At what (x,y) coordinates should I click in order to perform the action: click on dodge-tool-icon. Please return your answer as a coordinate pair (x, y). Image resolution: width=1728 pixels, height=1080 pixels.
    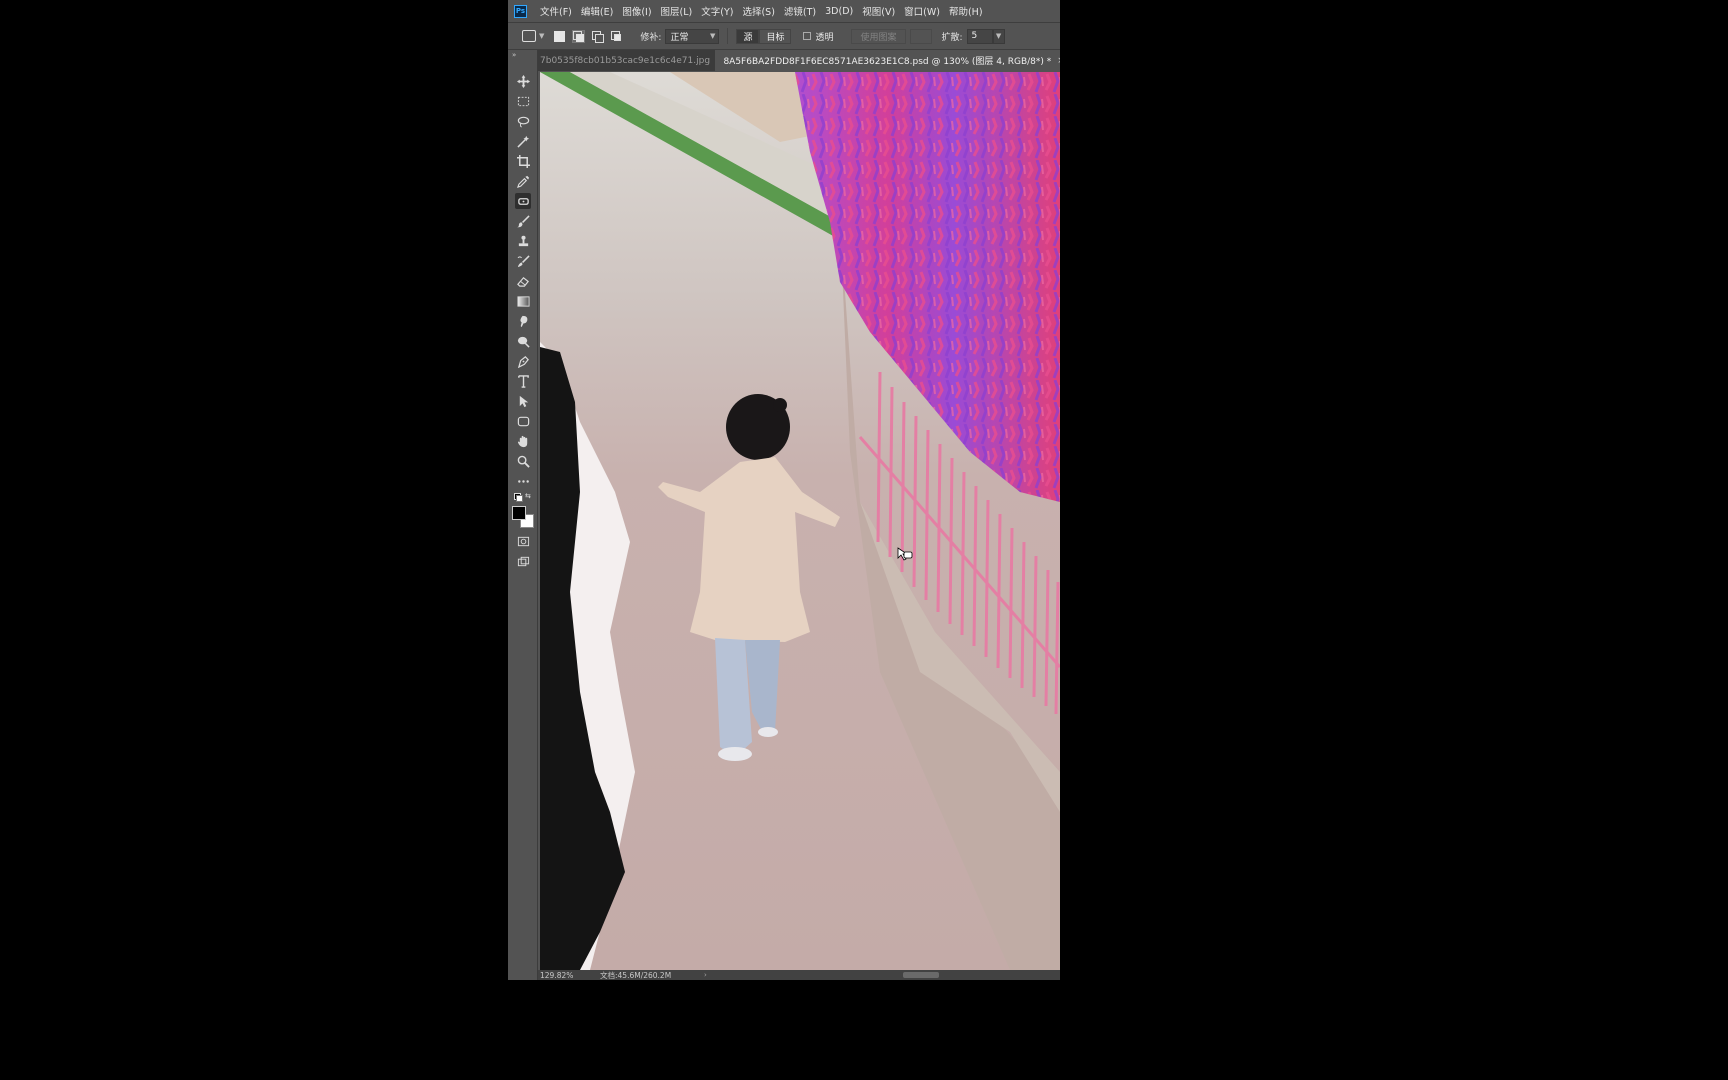
    Looking at the image, I should click on (523, 341).